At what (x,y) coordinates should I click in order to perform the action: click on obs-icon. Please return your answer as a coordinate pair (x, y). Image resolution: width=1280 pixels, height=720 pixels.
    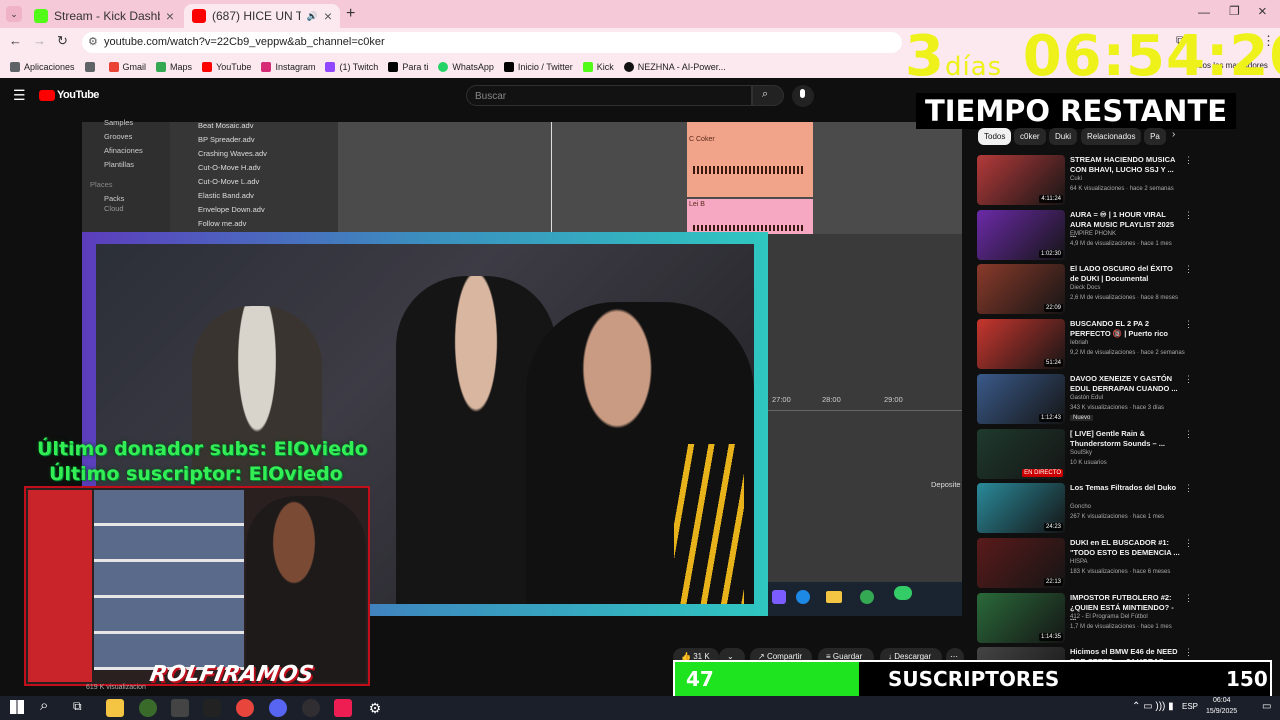
    Looking at the image, I should click on (311, 708).